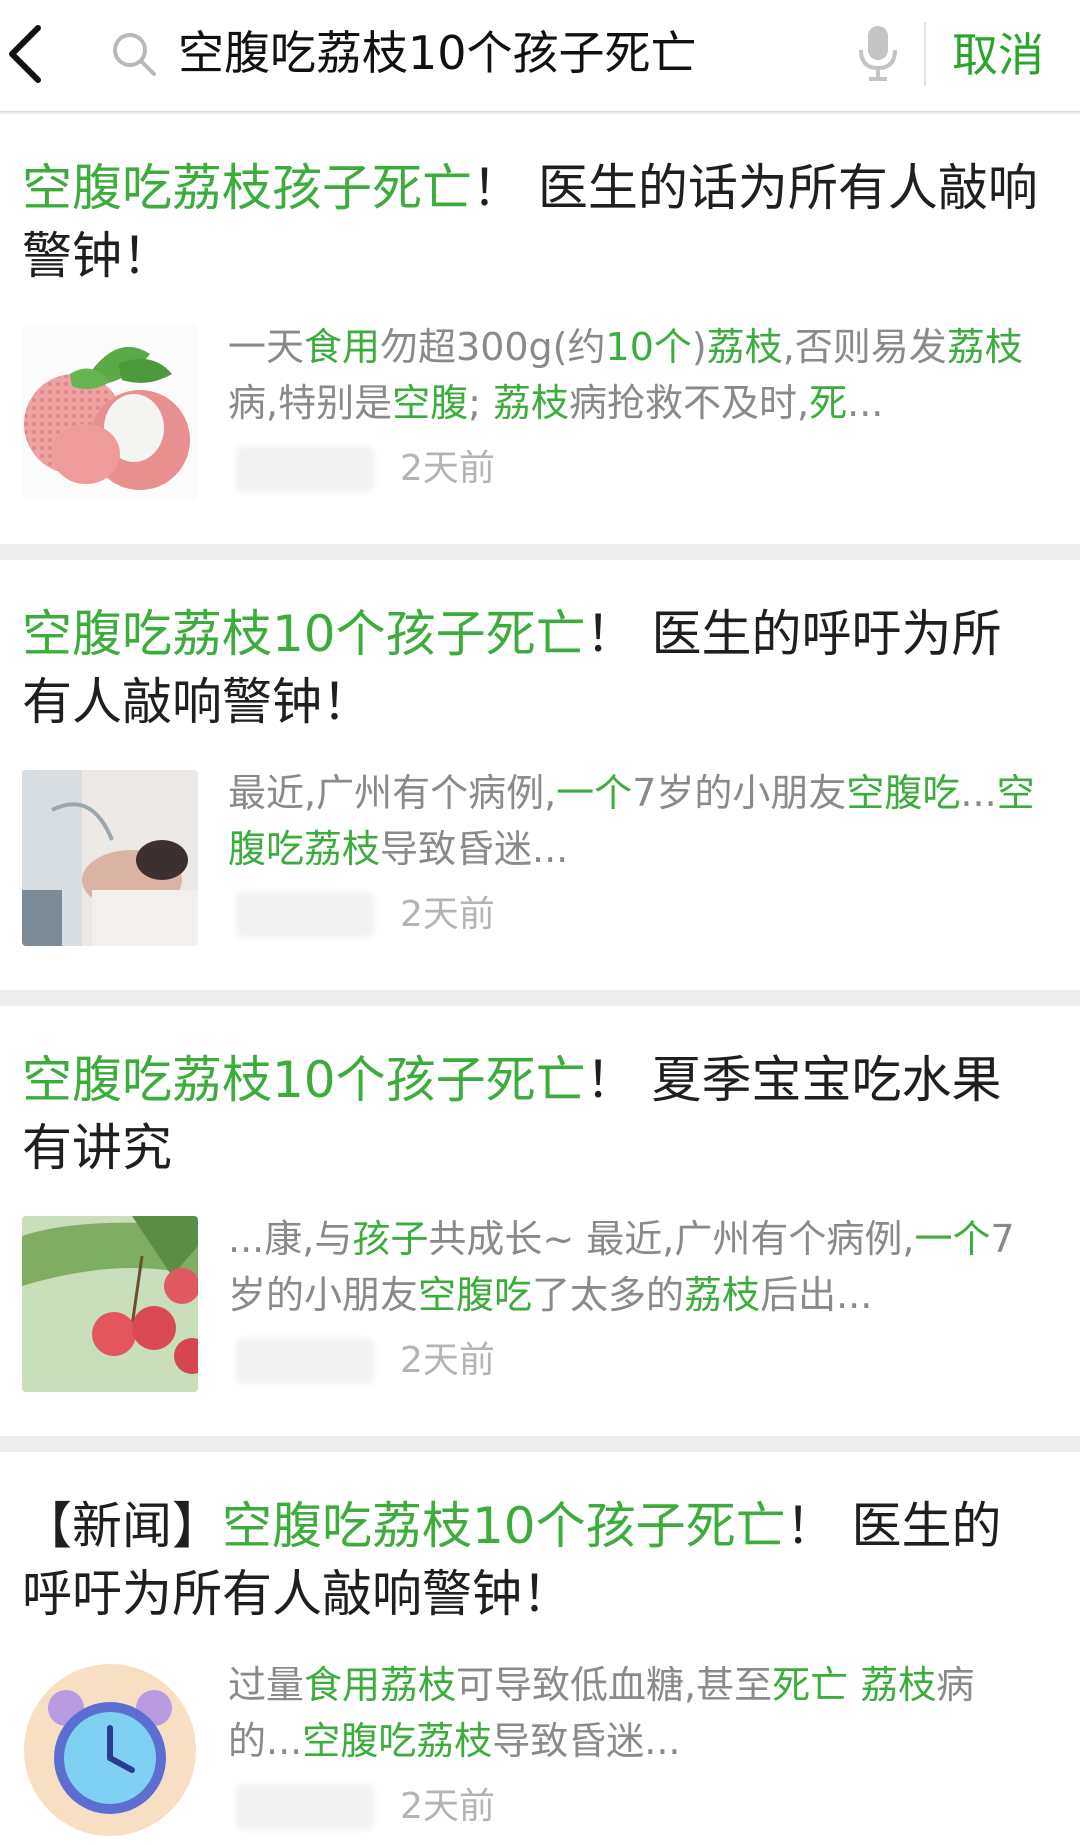 This screenshot has height=1845, width=1080. I want to click on search-icon, so click(134, 54).